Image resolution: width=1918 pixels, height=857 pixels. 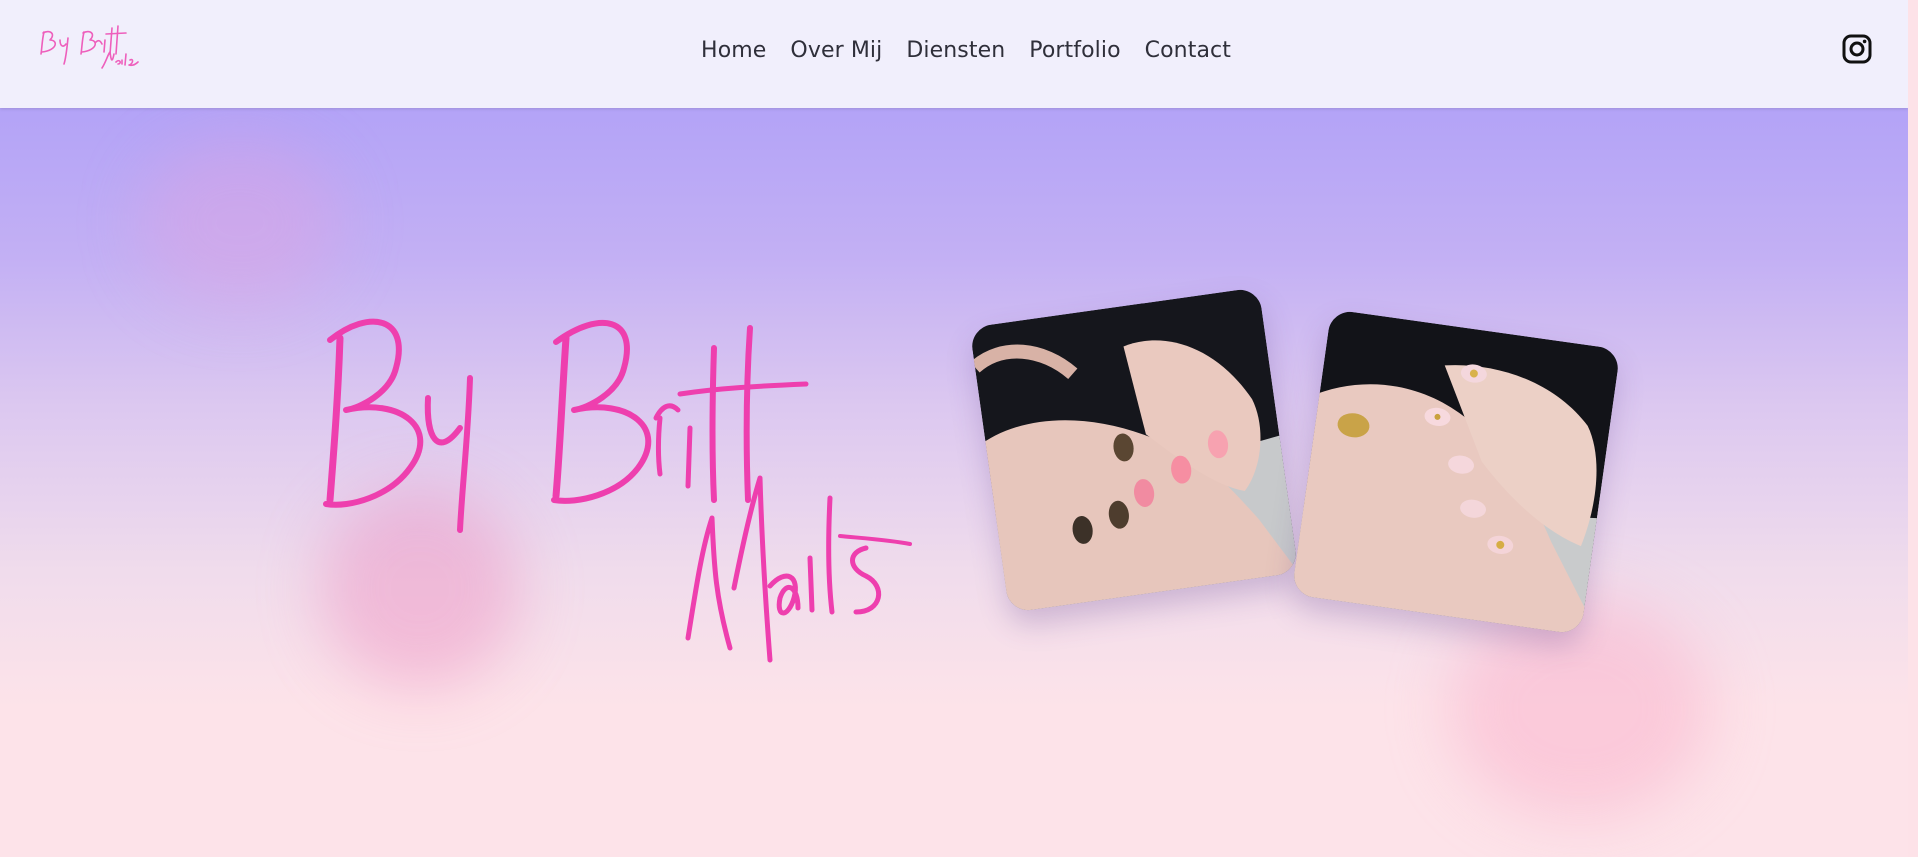 I want to click on decorative-blob, so click(x=1580, y=708).